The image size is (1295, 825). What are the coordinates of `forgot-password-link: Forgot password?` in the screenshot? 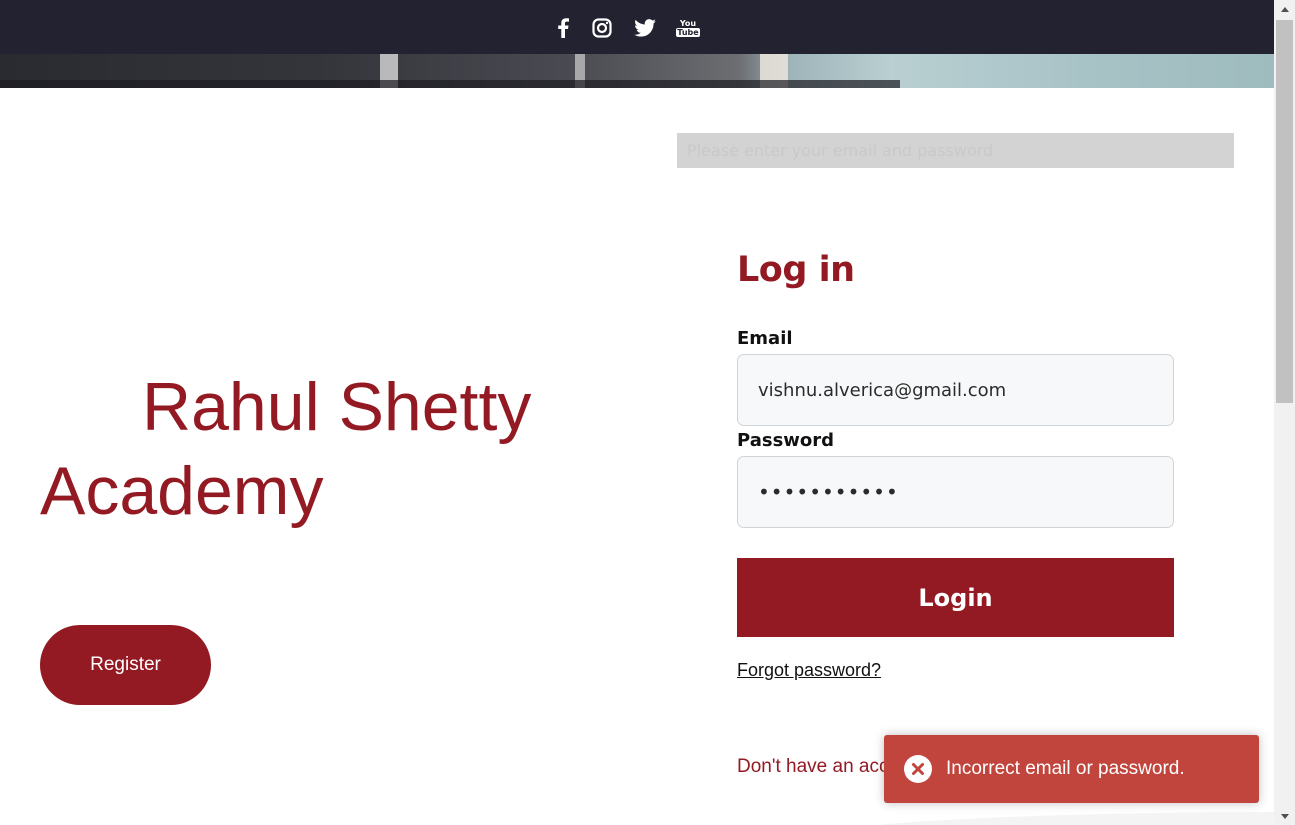 It's located at (809, 670).